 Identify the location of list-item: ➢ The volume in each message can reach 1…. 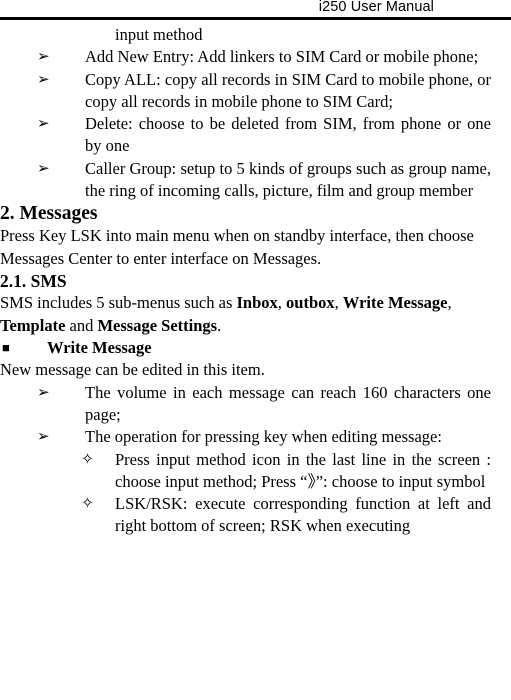
(245, 404).